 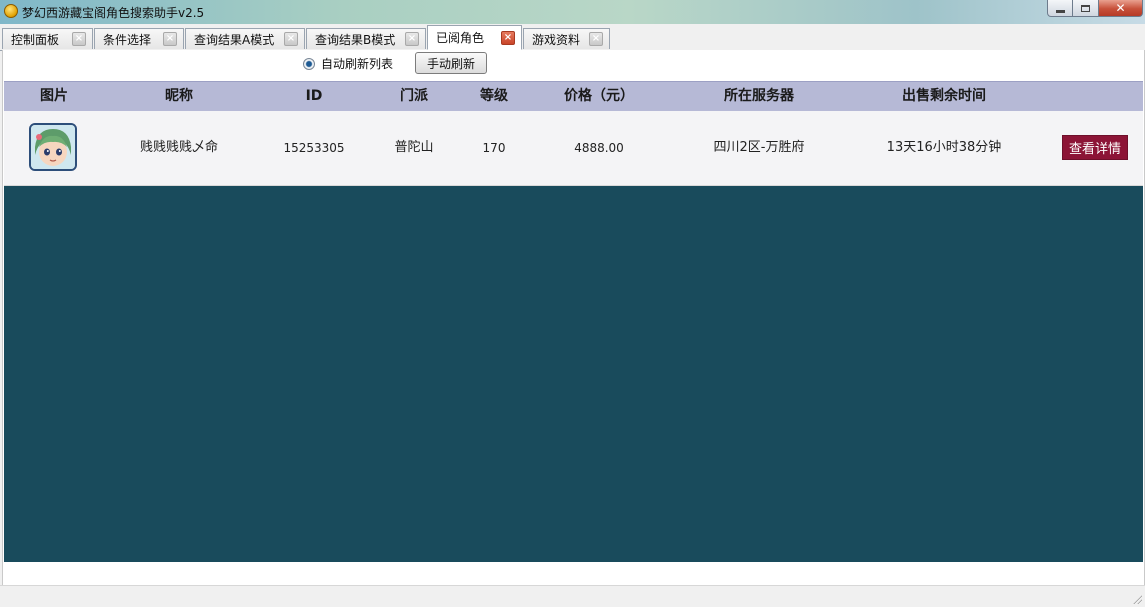 I want to click on level-cell: 170, so click(x=494, y=148).